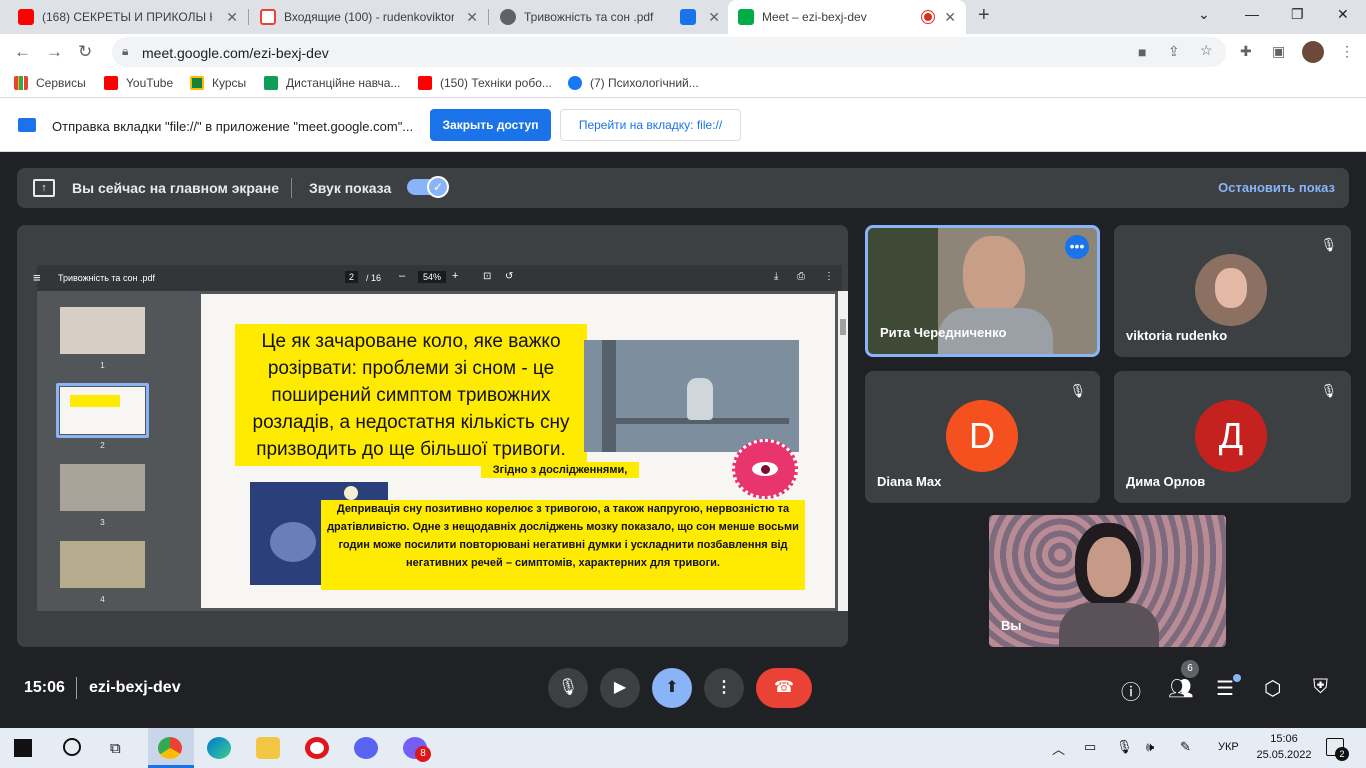  What do you see at coordinates (1228, 747) in the screenshot?
I see `language-indicator: УКР` at bounding box center [1228, 747].